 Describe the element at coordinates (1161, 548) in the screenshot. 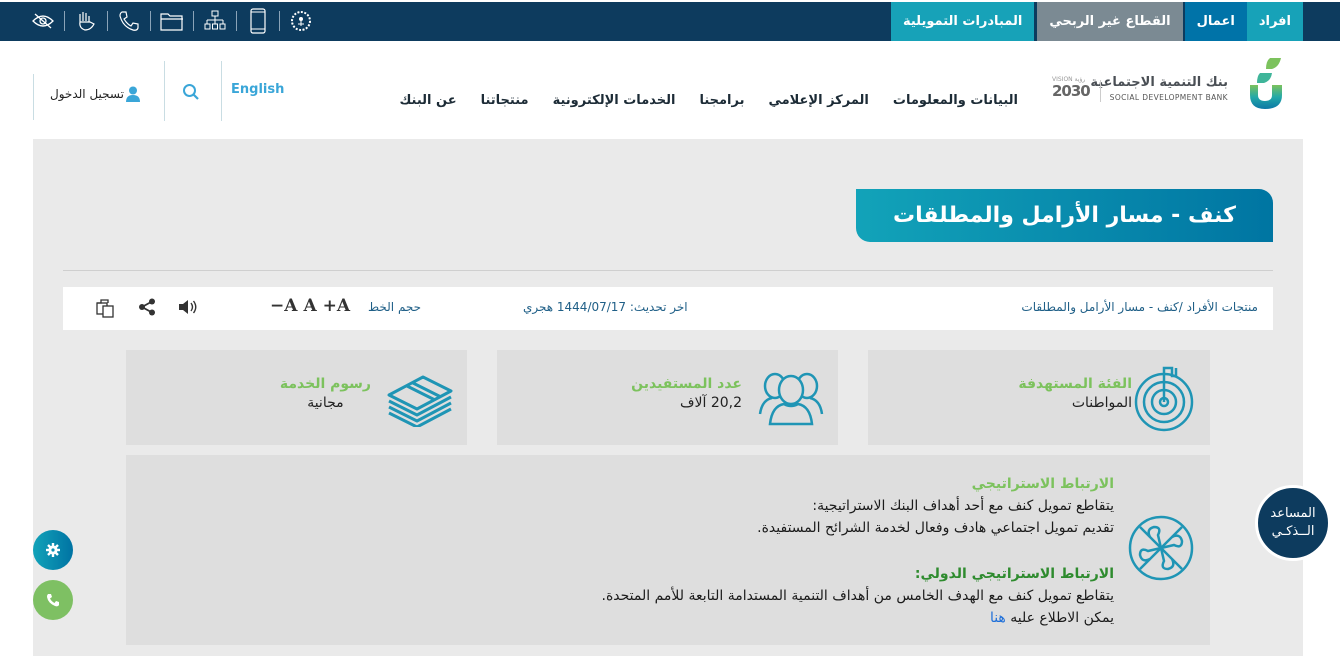

I see `puzzle-icon` at that location.